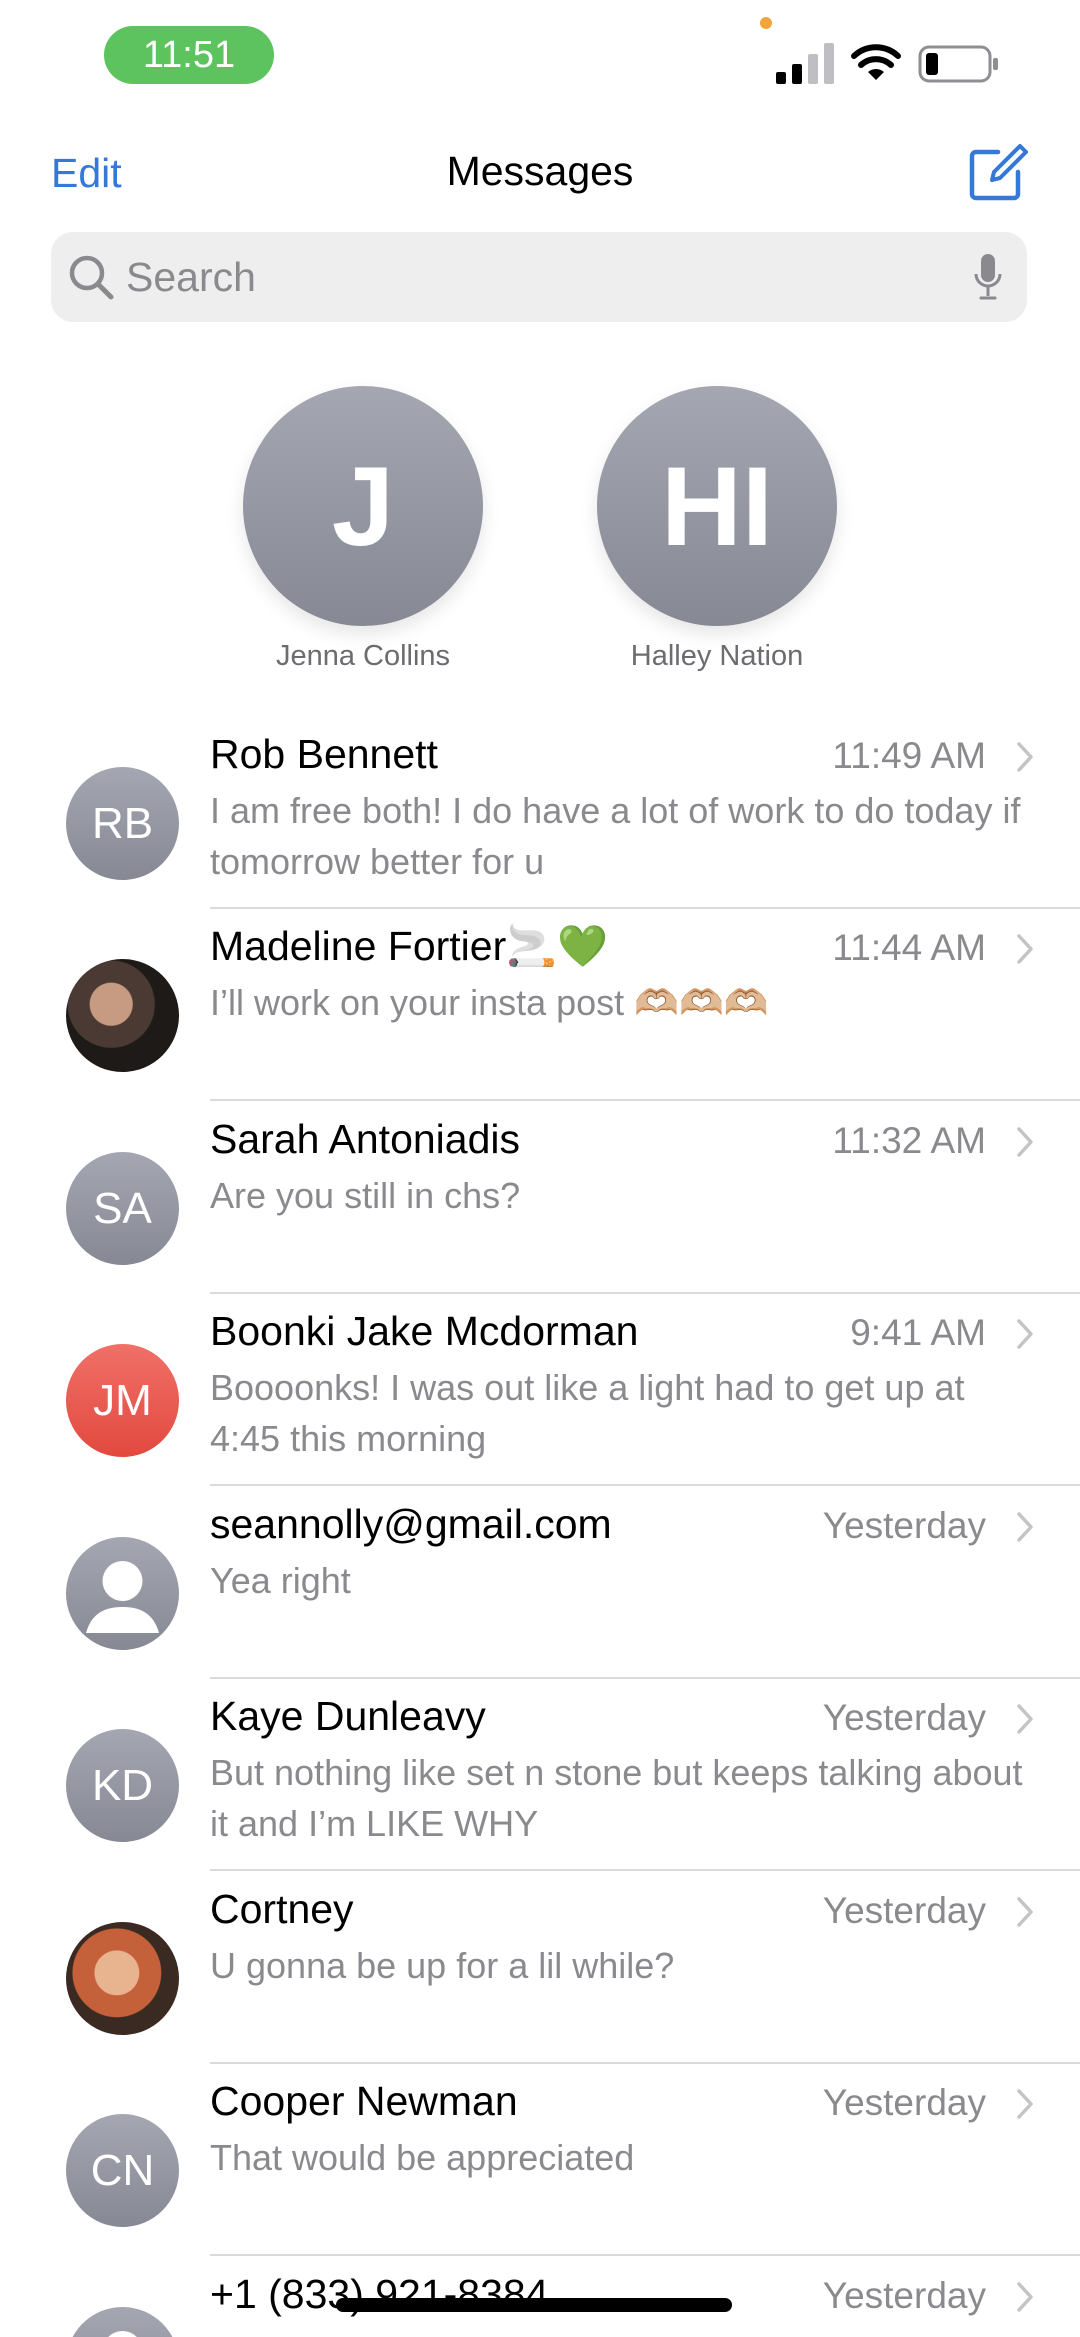 This screenshot has width=1080, height=2337. I want to click on search-input: Search, so click(549, 277).